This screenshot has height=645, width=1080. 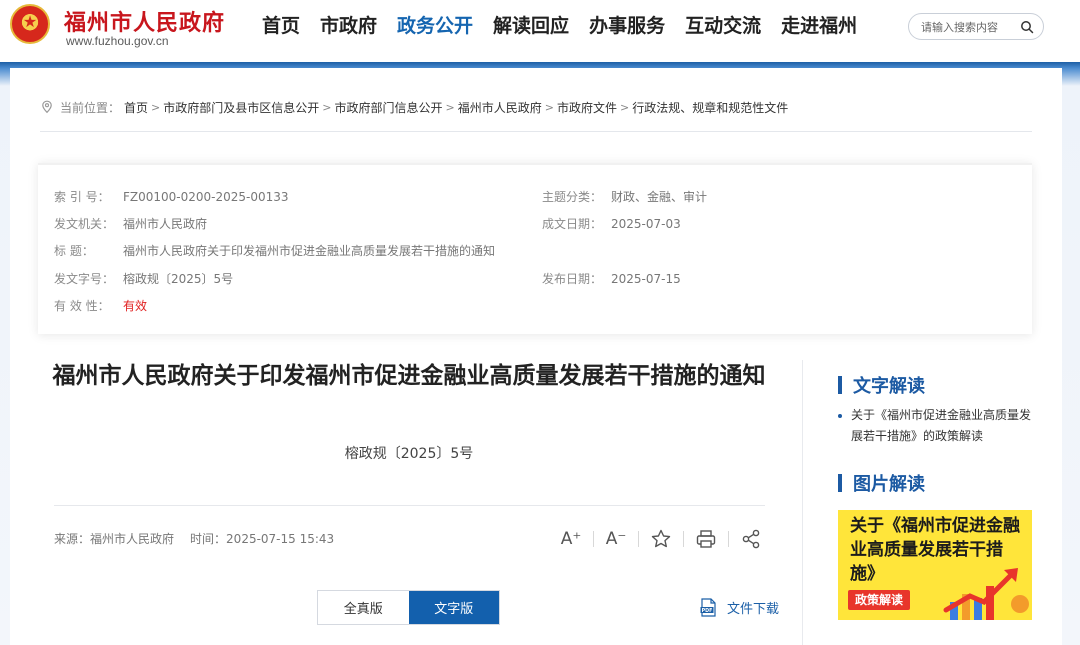 I want to click on star-icon, so click(x=661, y=539).